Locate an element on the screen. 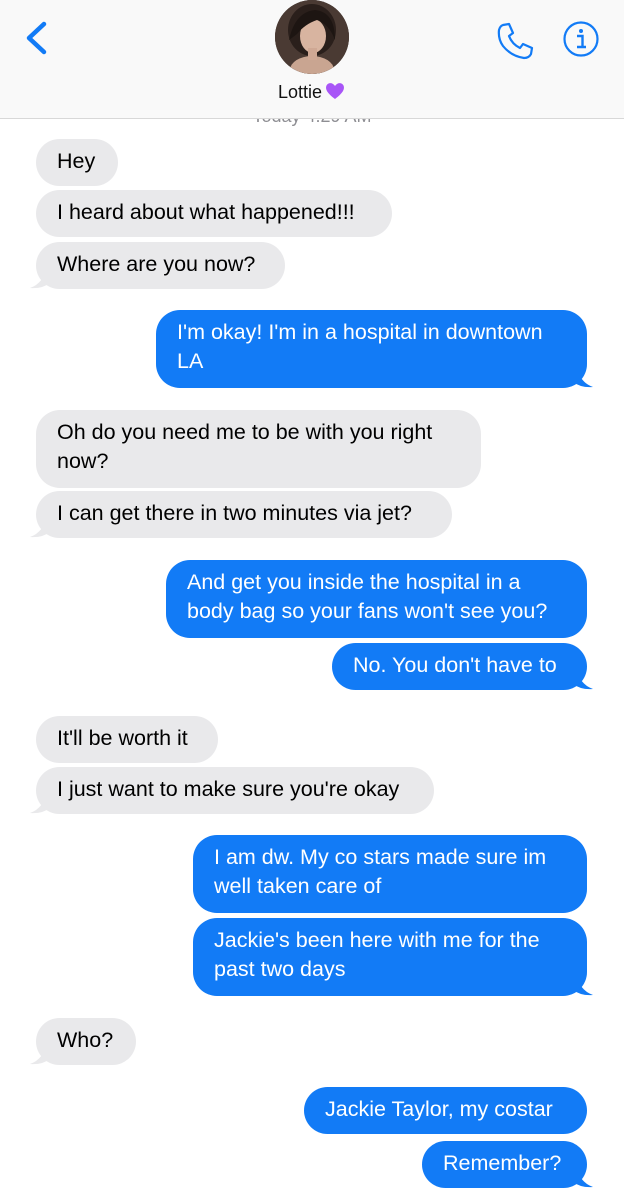 Image resolution: width=624 pixels, height=1200 pixels. message-text-line: Oh do you need me to be with you right is located at coordinates (245, 432).